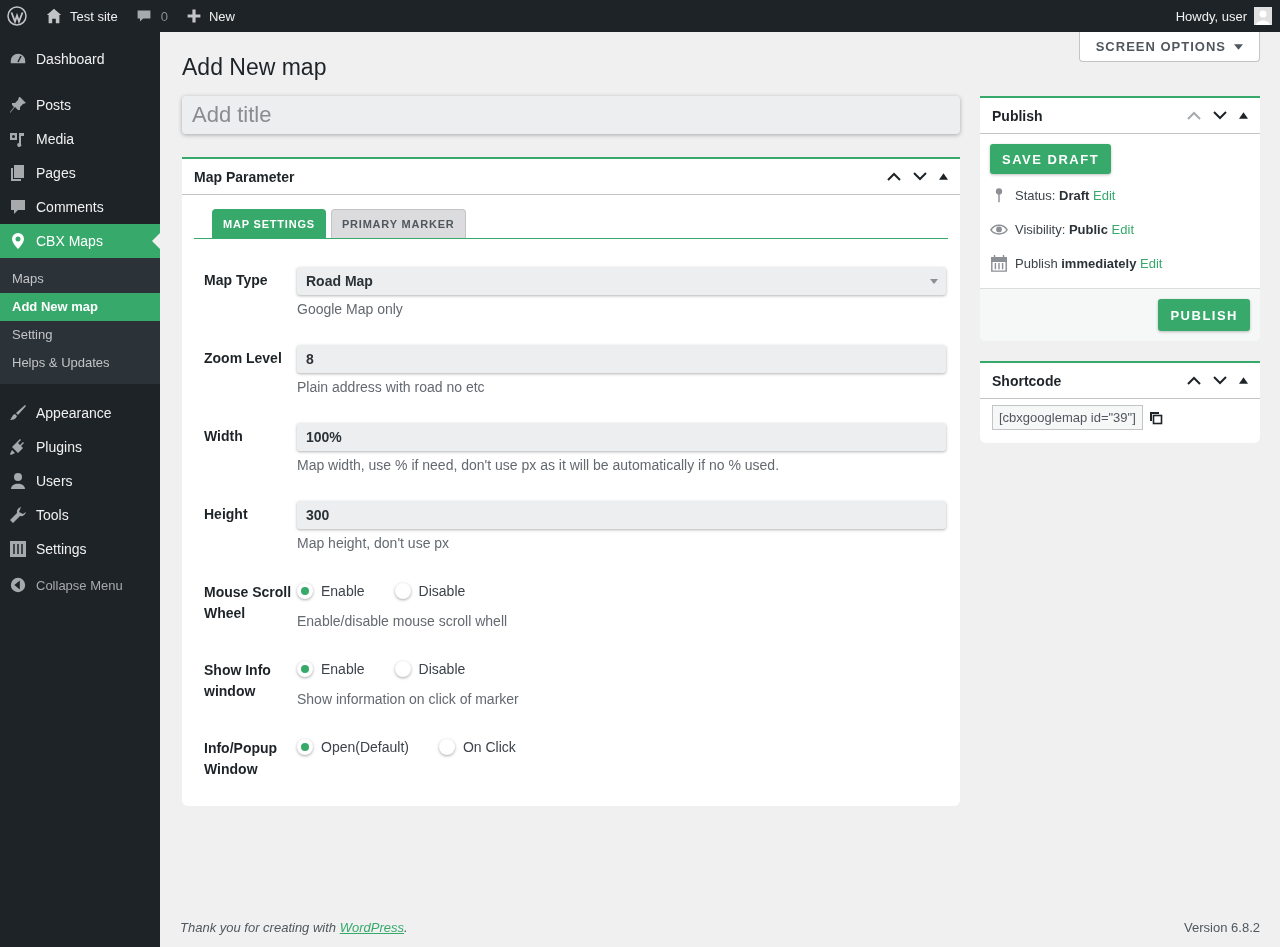 This screenshot has height=947, width=1280. I want to click on title-field: Add title, so click(571, 115).